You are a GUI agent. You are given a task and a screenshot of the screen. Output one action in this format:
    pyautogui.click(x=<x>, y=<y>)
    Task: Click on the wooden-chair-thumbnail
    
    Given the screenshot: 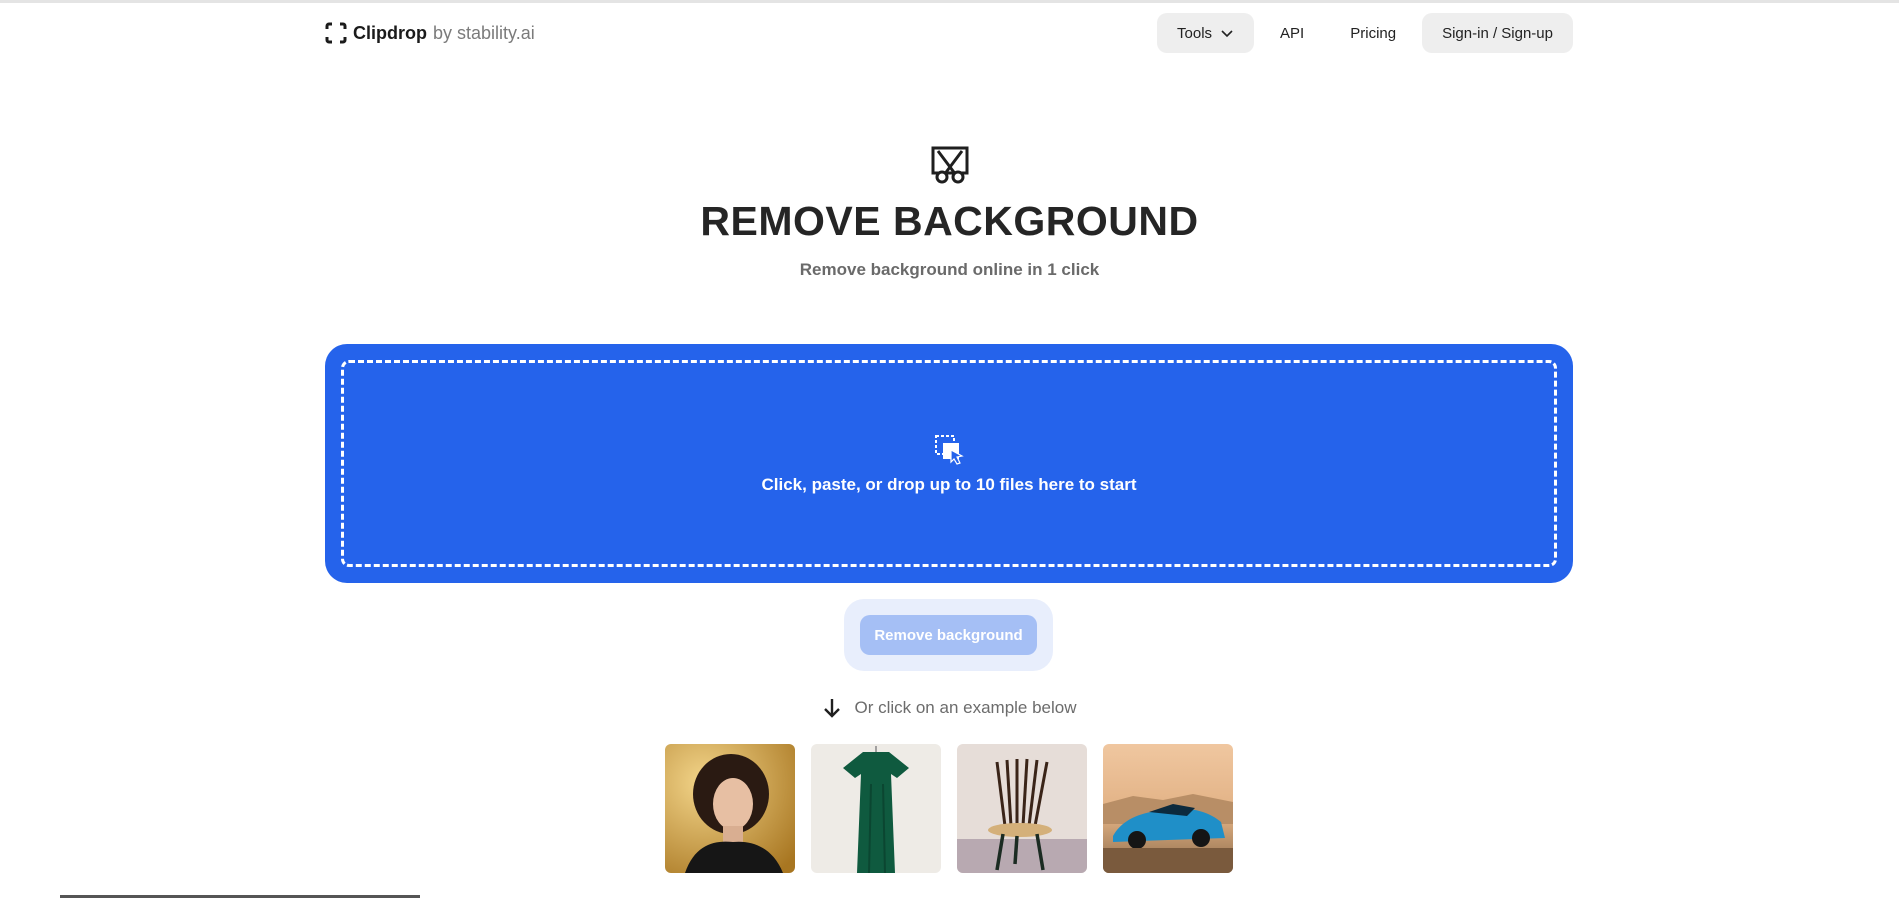 What is the action you would take?
    pyautogui.click(x=1022, y=808)
    